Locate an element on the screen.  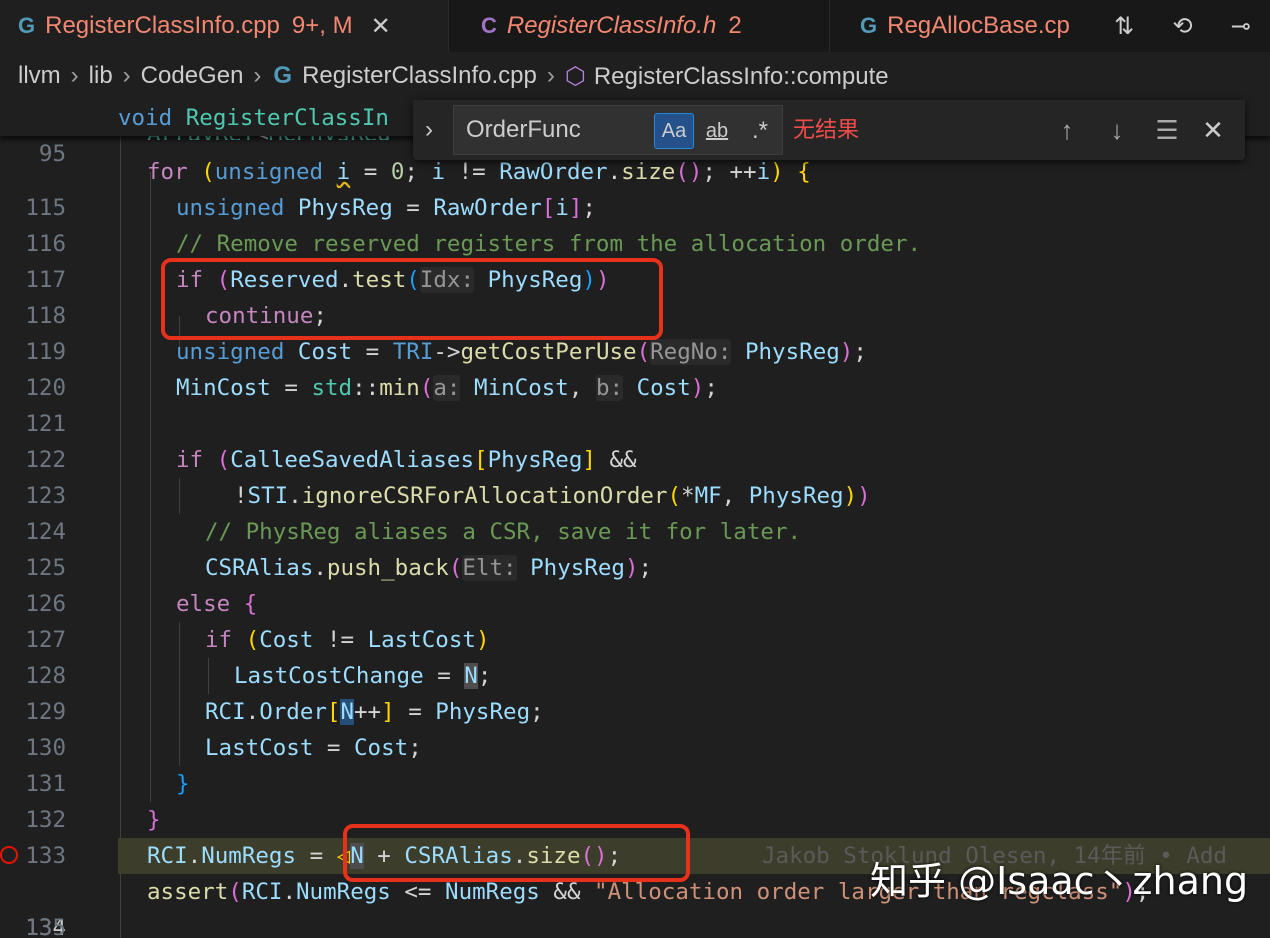
code-line-122: 122 is located at coordinates (635, 439).